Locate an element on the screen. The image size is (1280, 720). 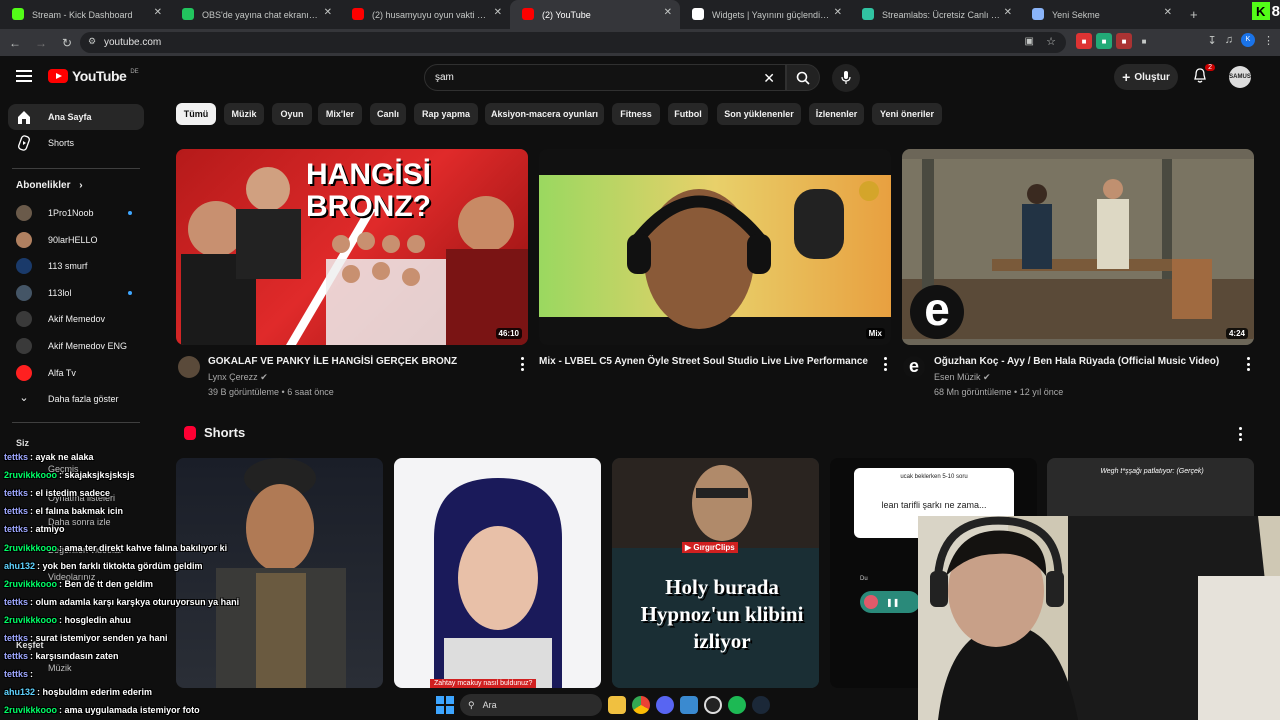
extensions-area: ■ ■ ■ ■ is located at coordinates (1114, 41).